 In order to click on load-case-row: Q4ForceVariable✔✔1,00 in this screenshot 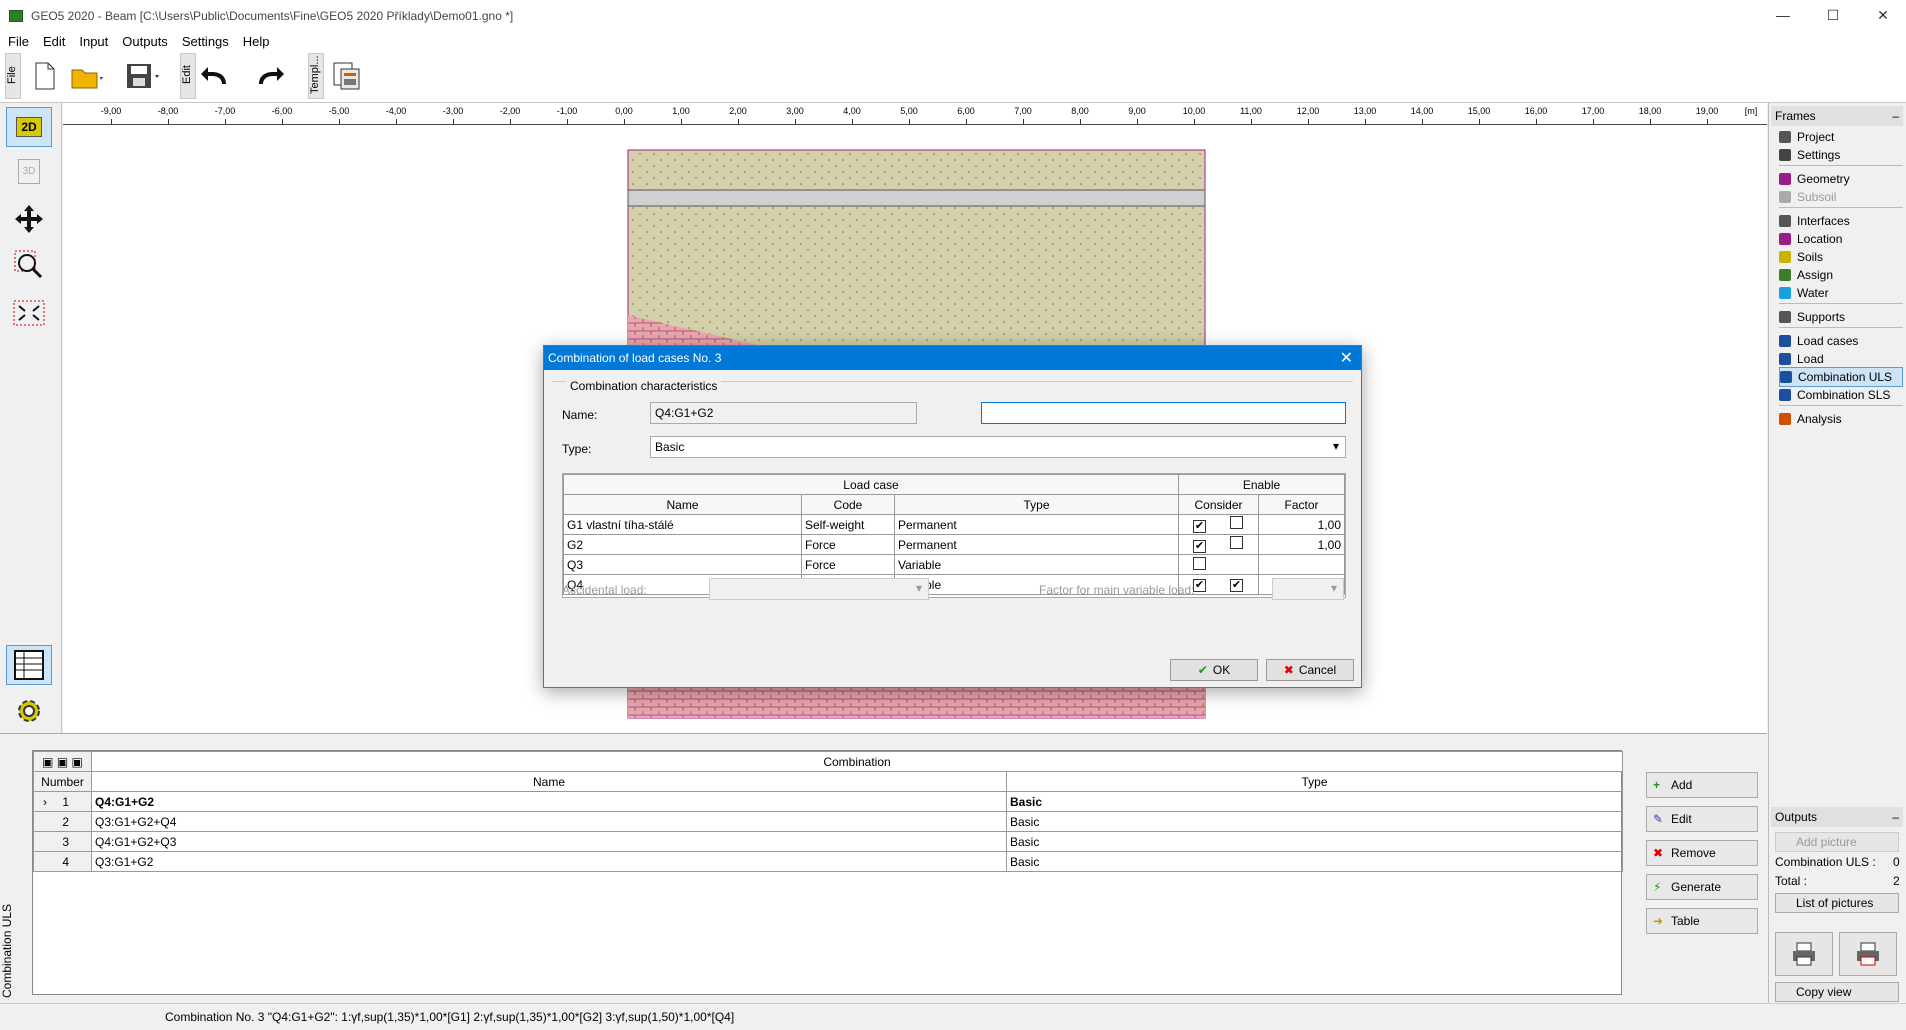, I will do `click(954, 584)`.